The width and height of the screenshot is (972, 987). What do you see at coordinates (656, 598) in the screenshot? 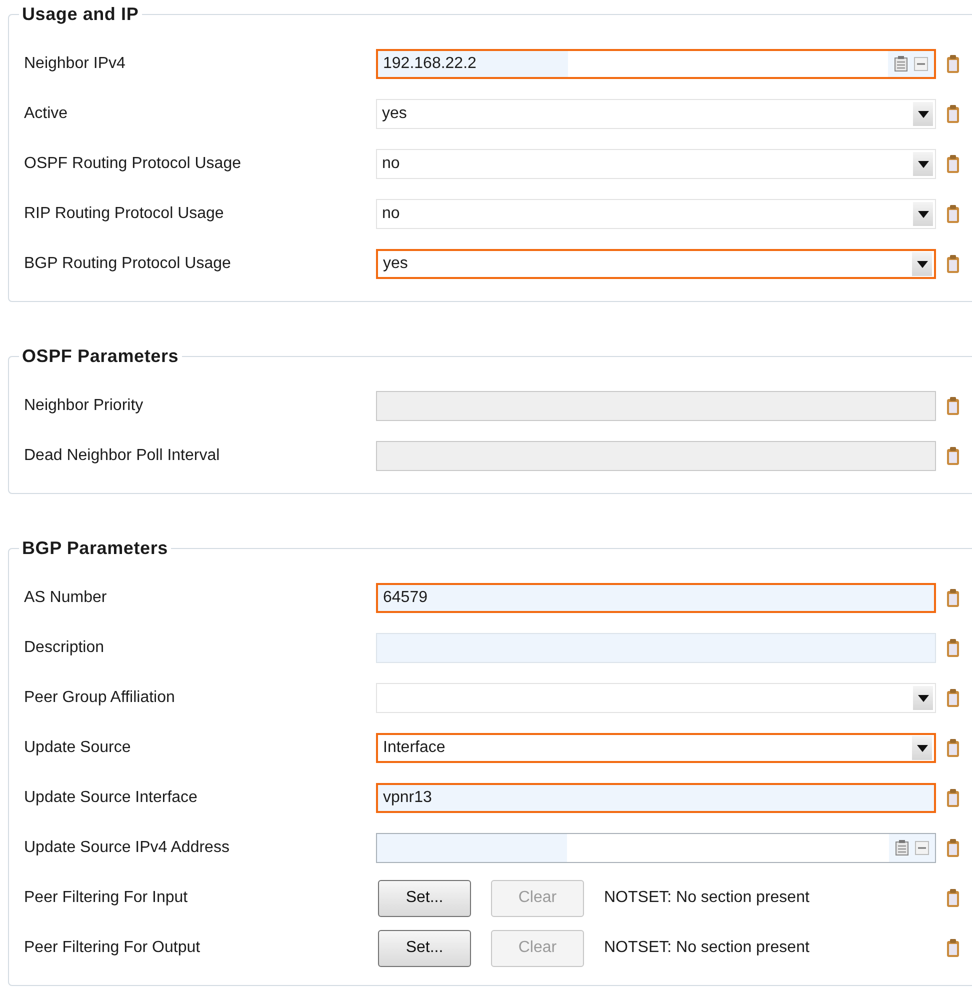
I see `input-field: 64579` at bounding box center [656, 598].